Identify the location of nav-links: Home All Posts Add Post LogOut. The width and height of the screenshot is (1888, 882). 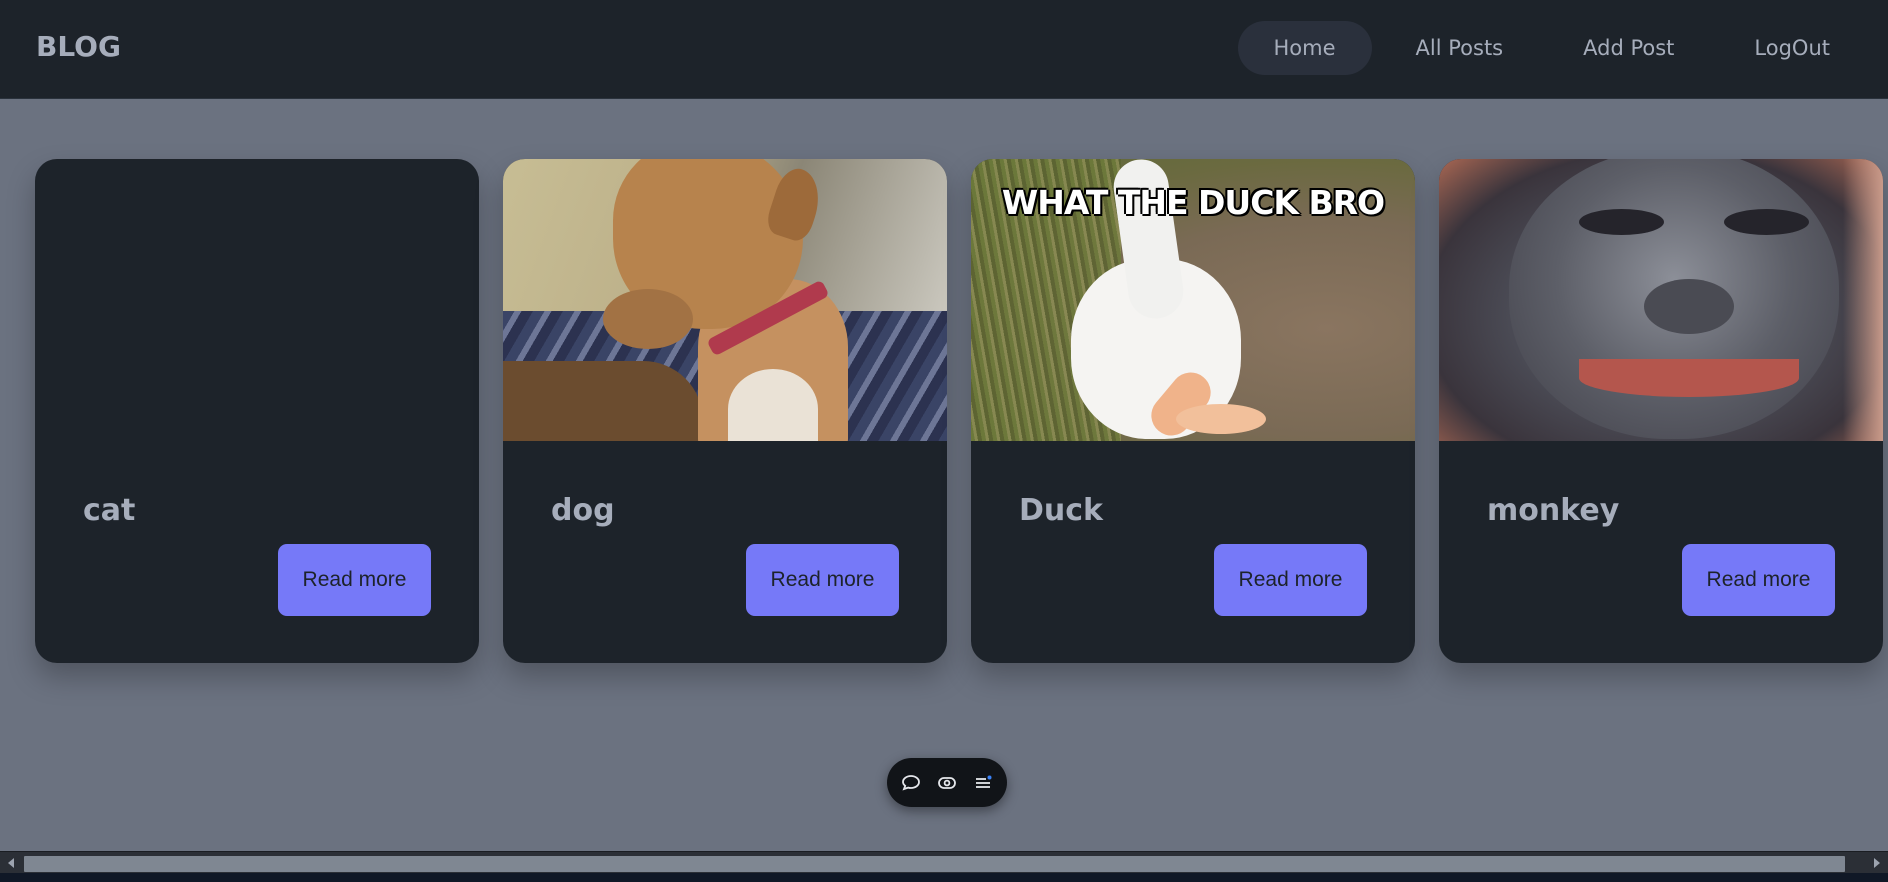
(1551, 48).